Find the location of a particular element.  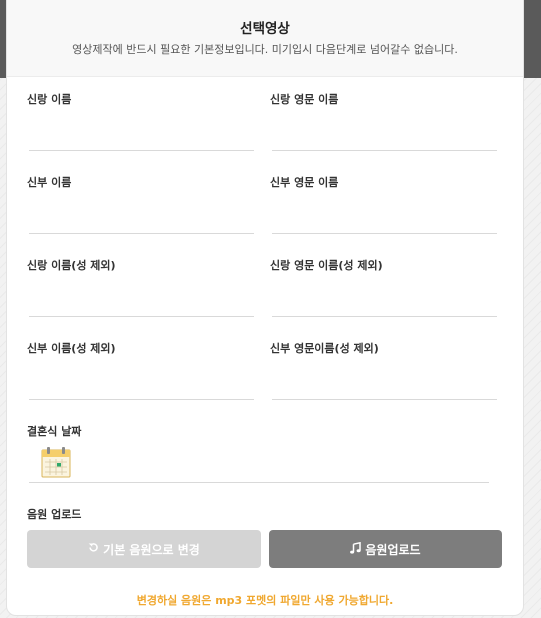

wedding-date-label: 결혼식 날짜 is located at coordinates (54, 431).